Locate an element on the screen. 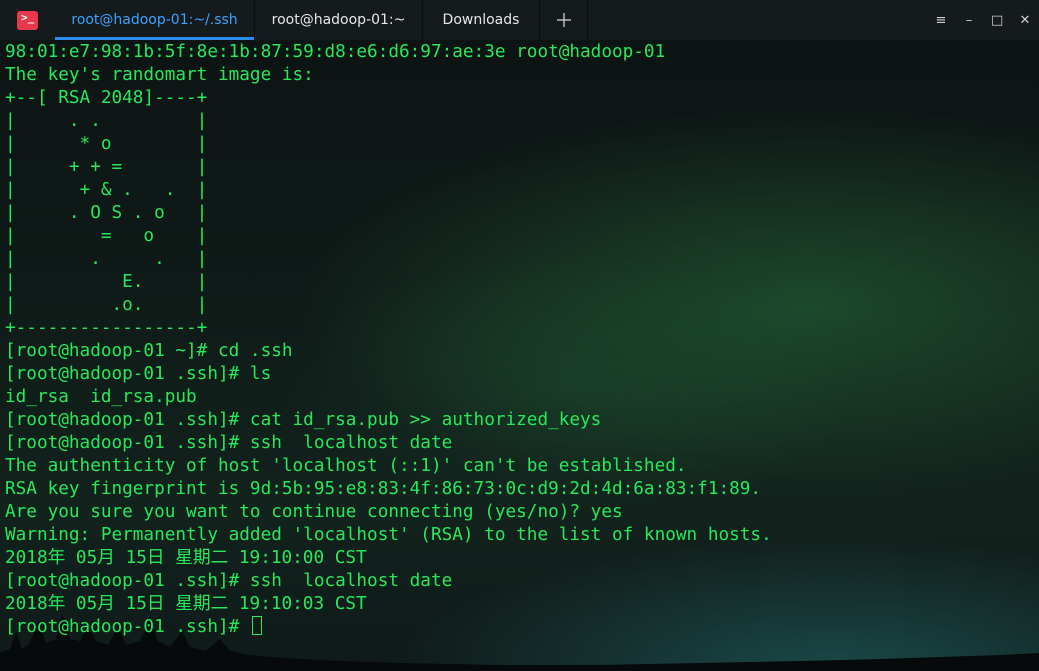 Image resolution: width=1039 pixels, height=671 pixels. shell-prompt: [root@hadoop-01 .ssh]# is located at coordinates (127, 627).